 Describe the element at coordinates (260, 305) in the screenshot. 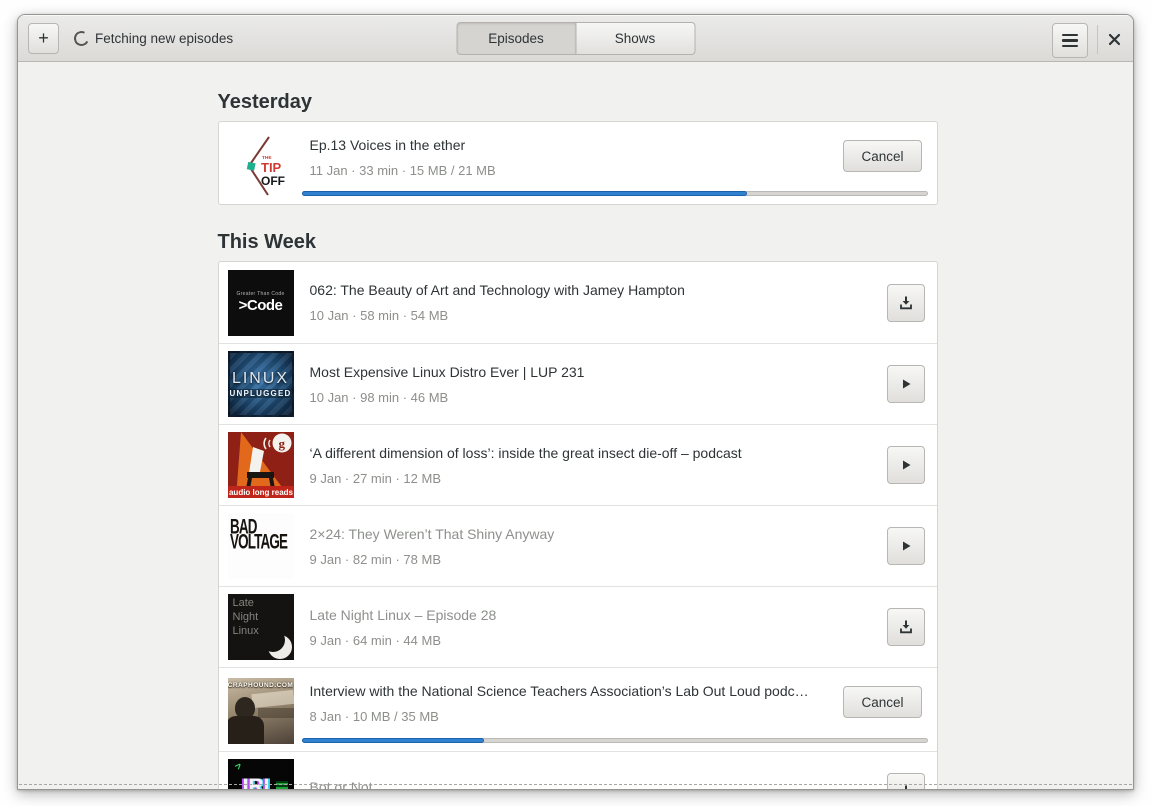

I see `logo-text: >Code` at that location.